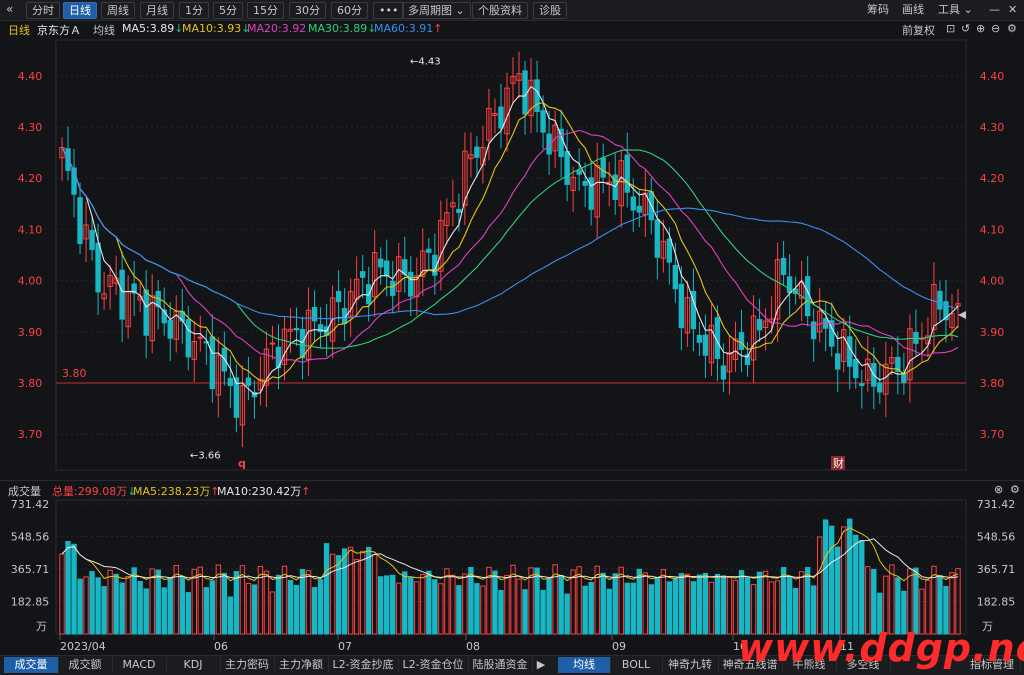 The height and width of the screenshot is (675, 1024). What do you see at coordinates (584, 665) in the screenshot?
I see `tab-ma: 均线` at bounding box center [584, 665].